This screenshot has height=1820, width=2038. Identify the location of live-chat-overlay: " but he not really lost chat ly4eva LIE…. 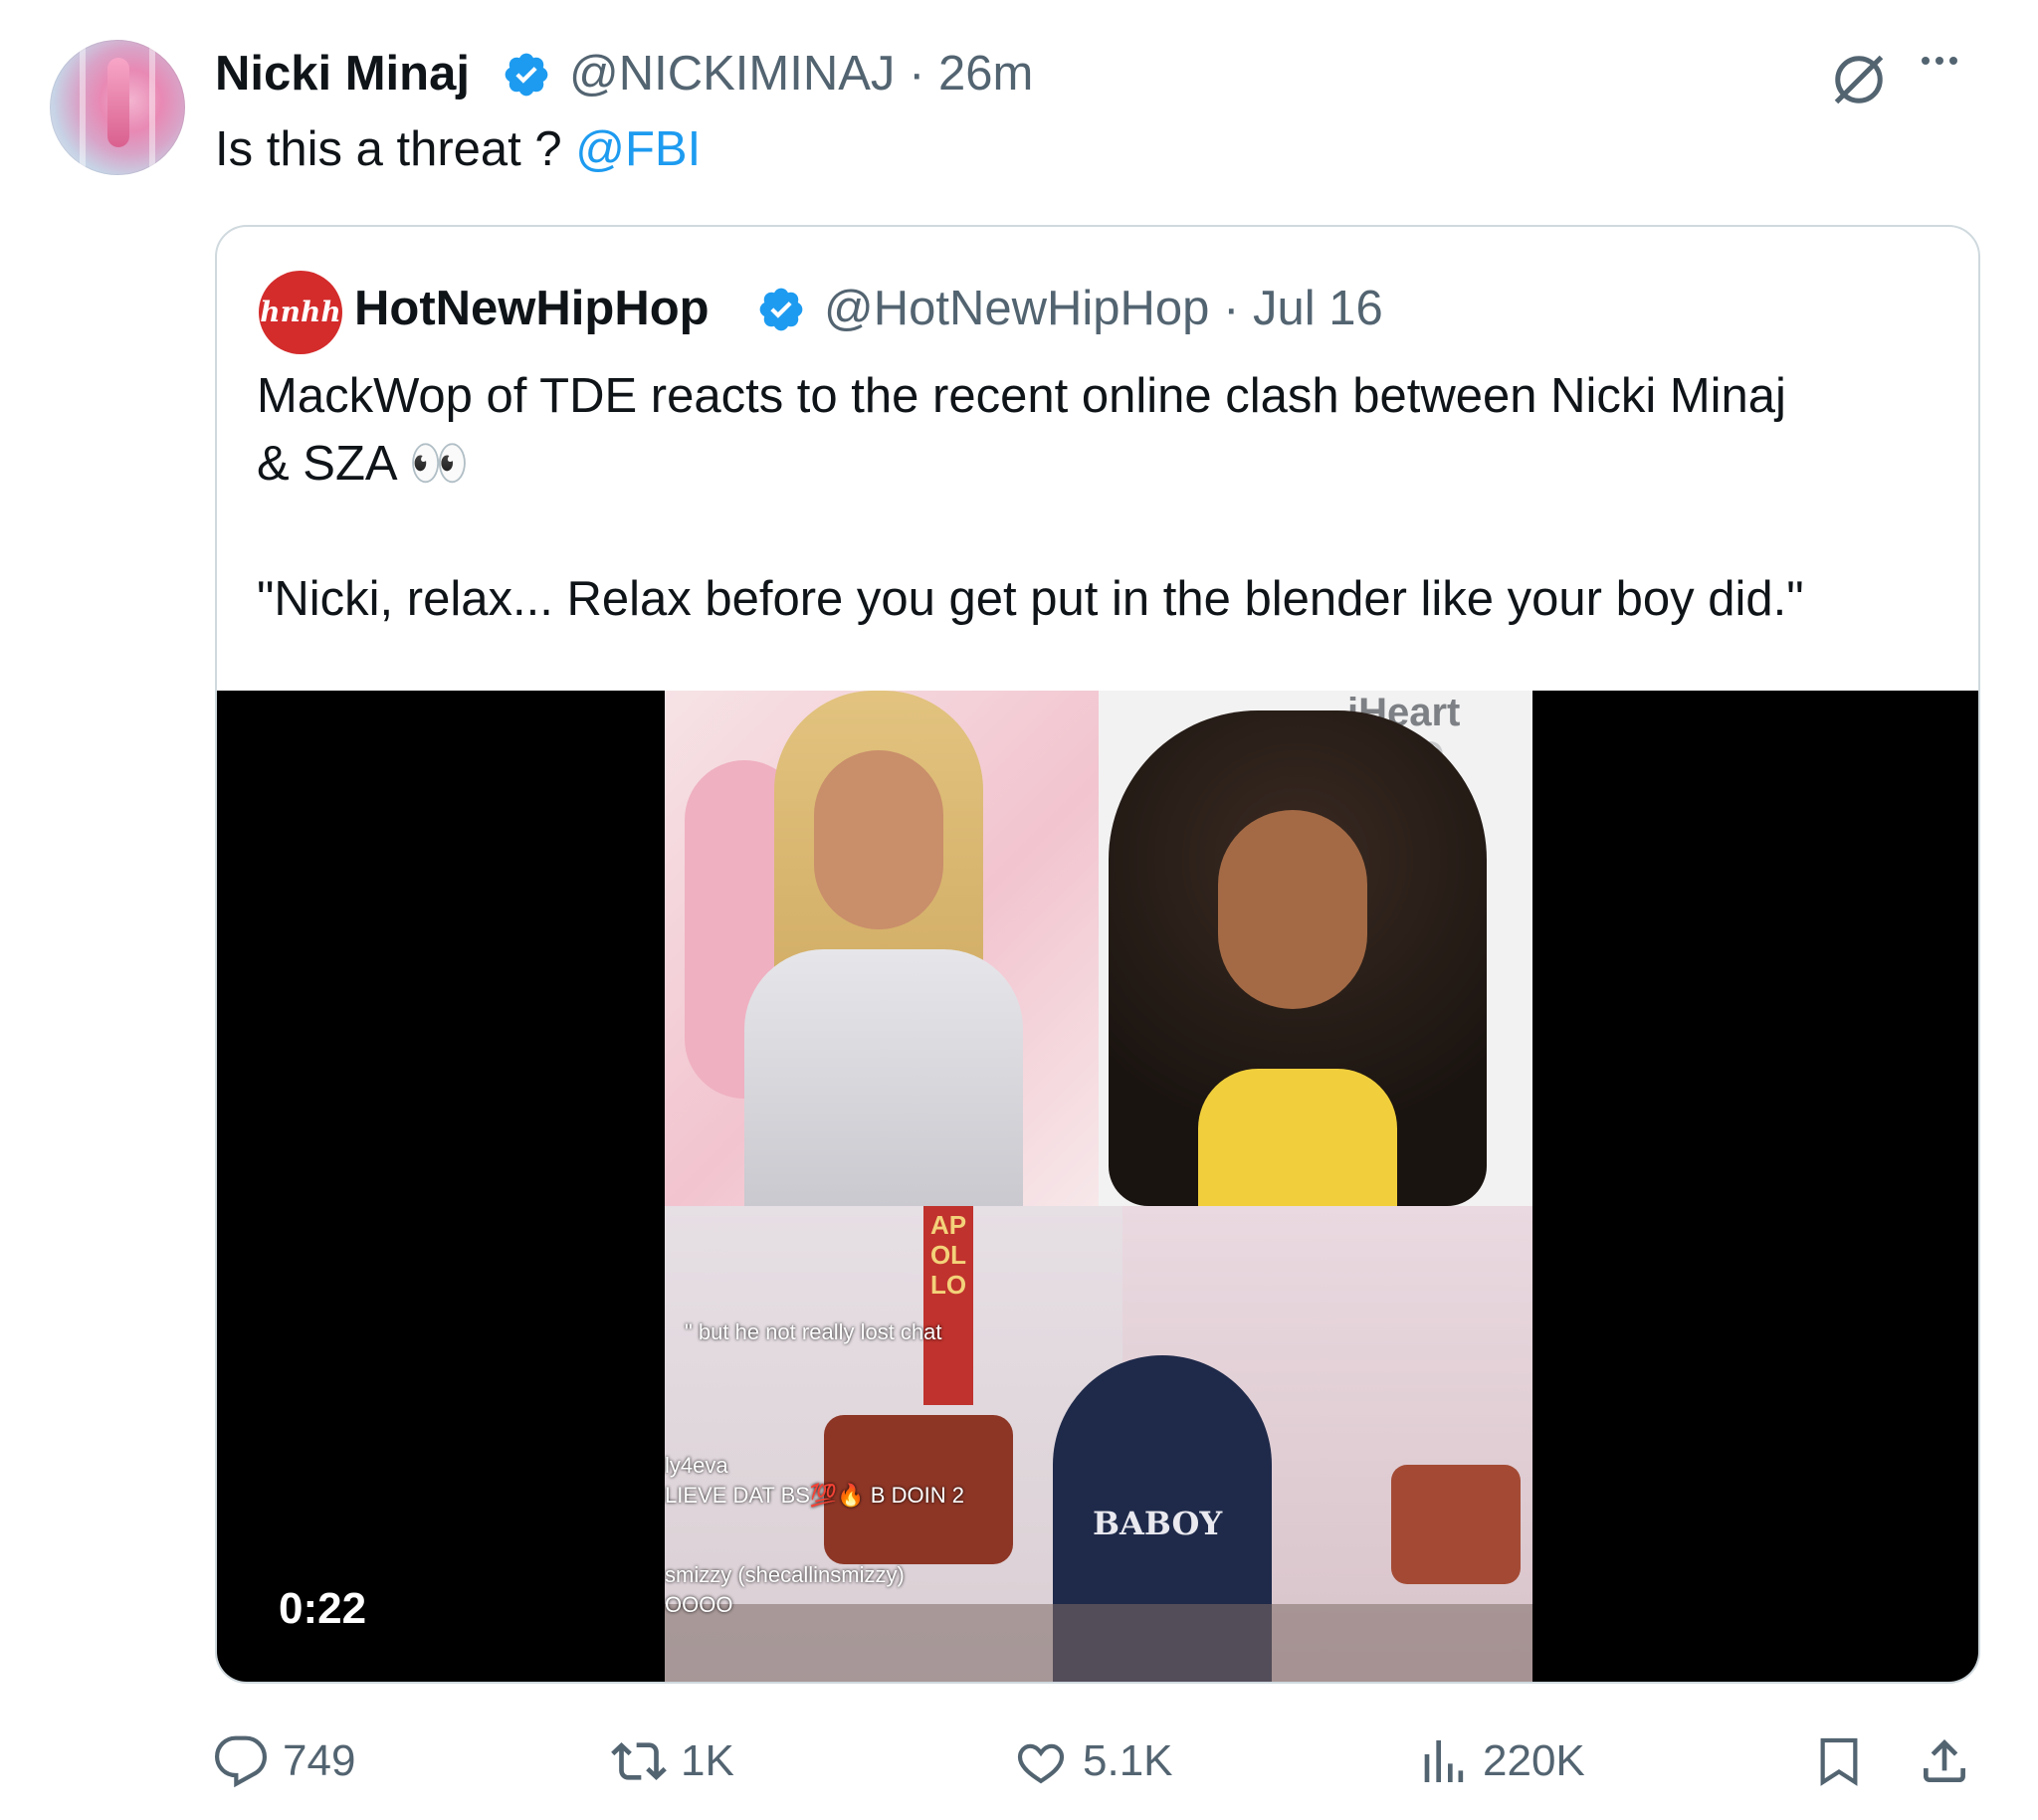
(814, 1468).